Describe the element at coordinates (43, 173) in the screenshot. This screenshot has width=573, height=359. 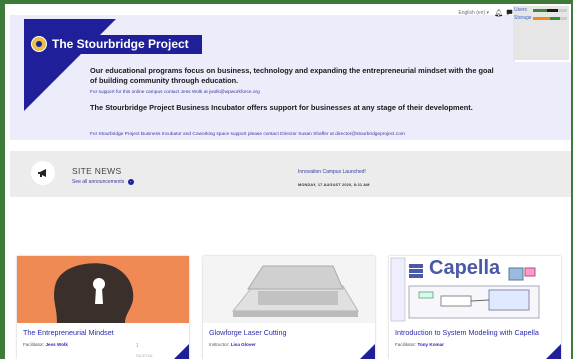
I see `megaphone-icon` at that location.